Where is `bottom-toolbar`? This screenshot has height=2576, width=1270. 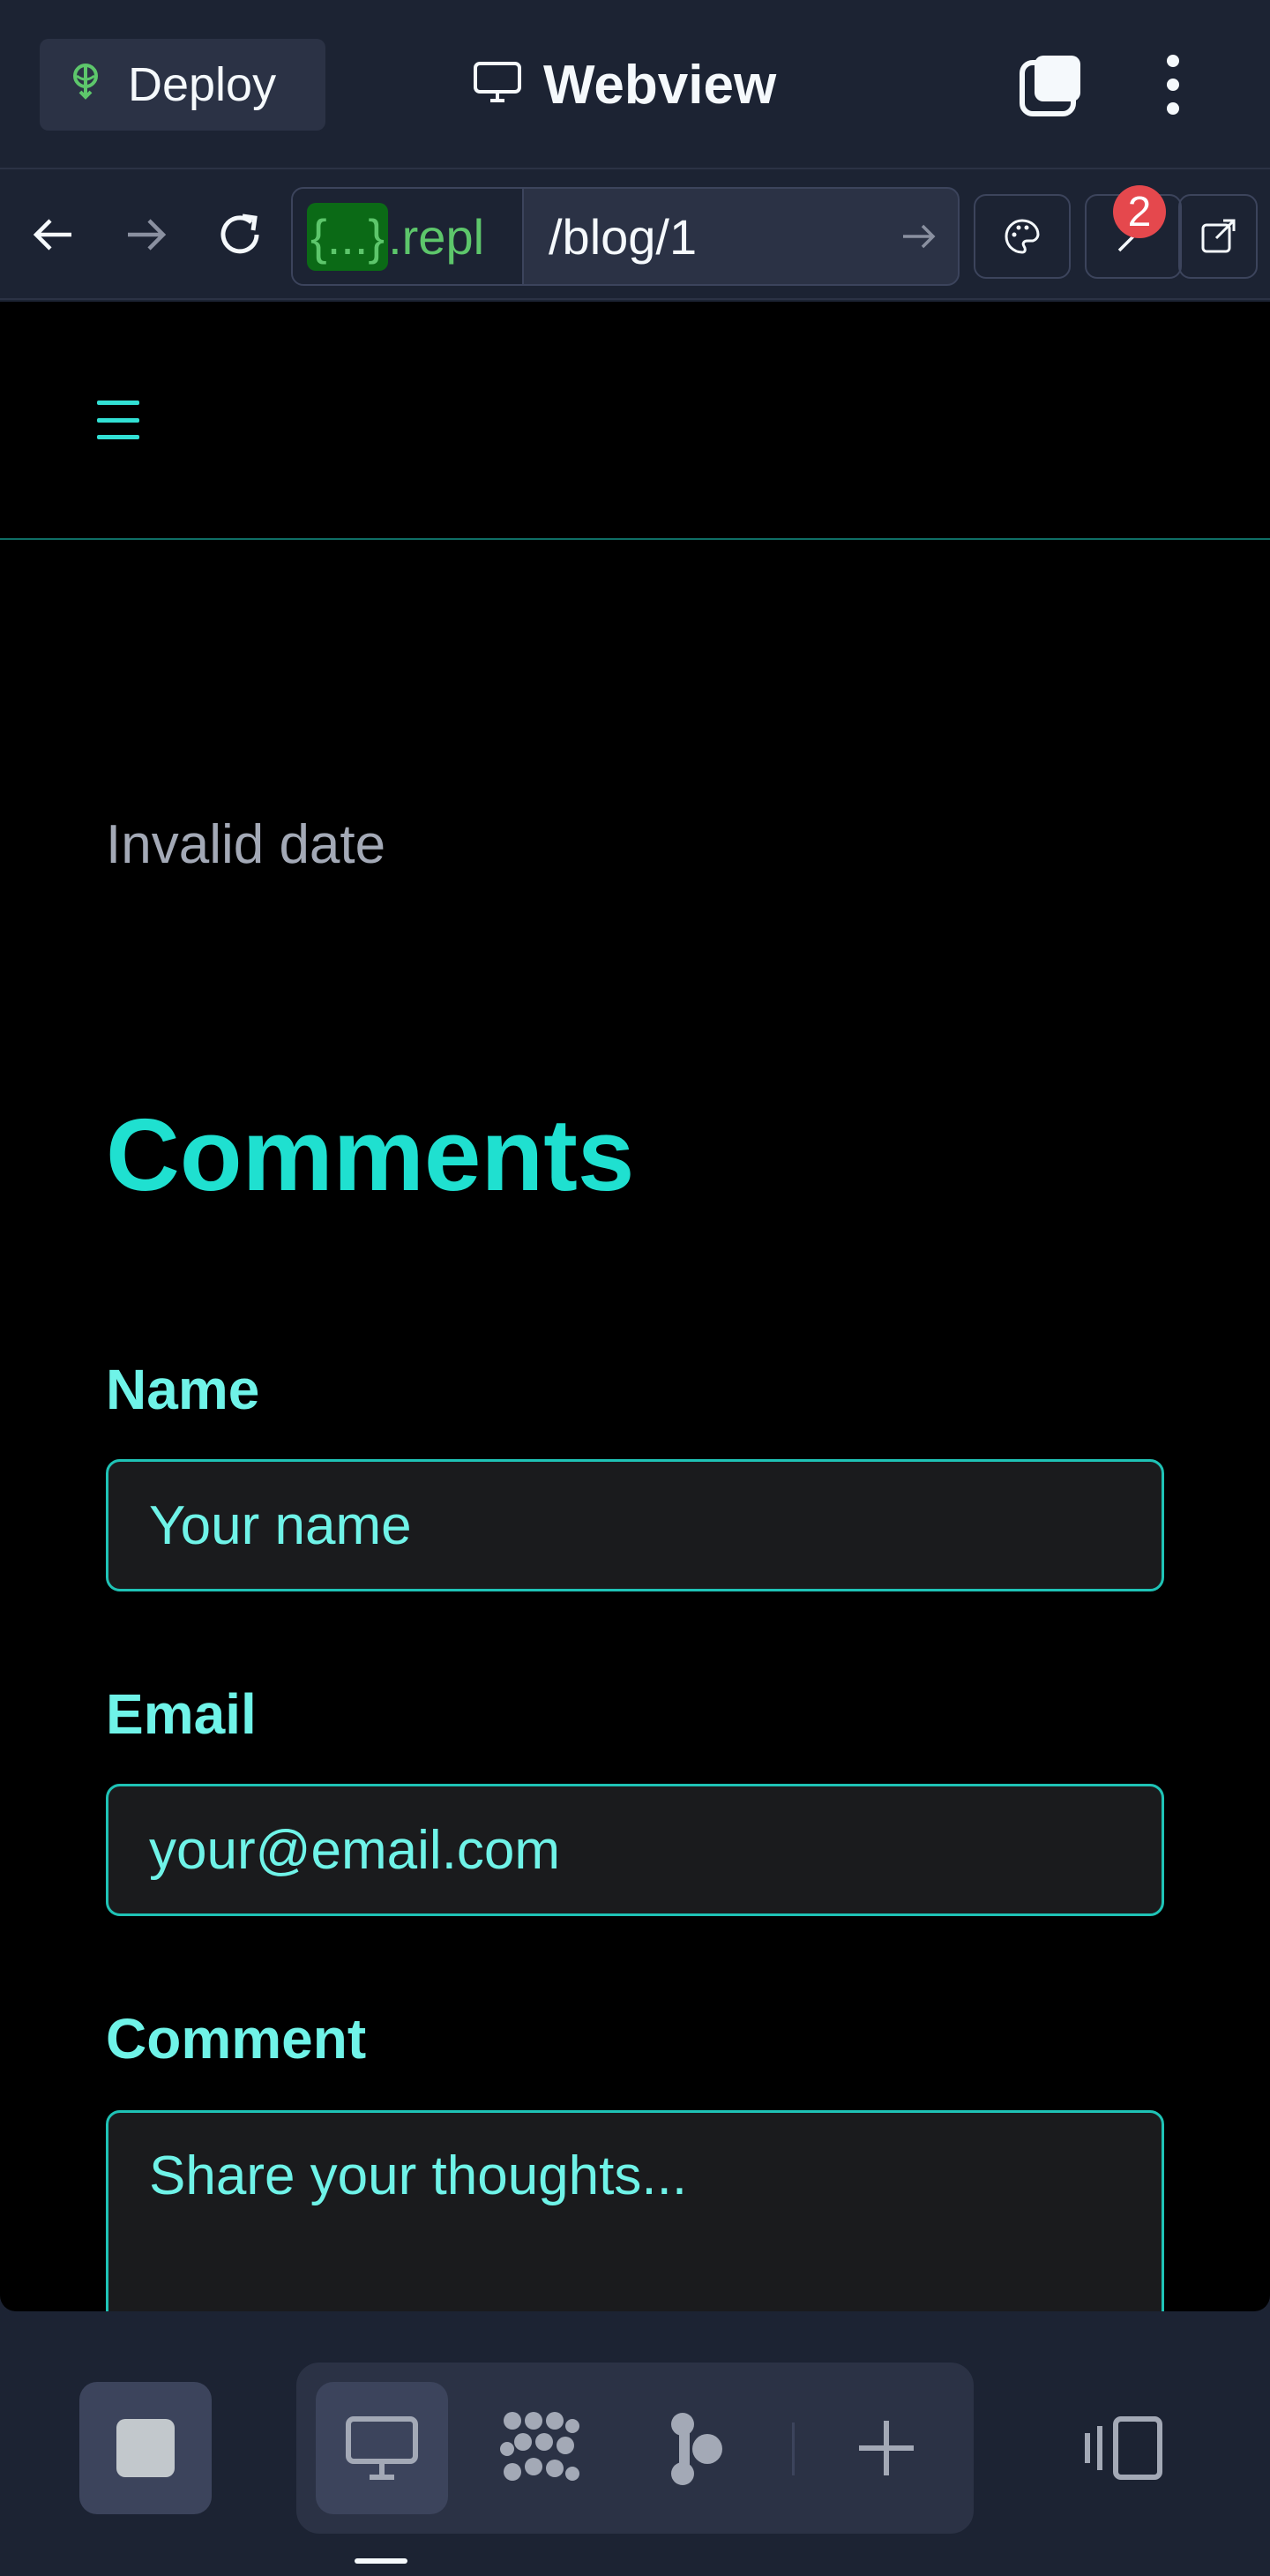
bottom-toolbar is located at coordinates (635, 2444).